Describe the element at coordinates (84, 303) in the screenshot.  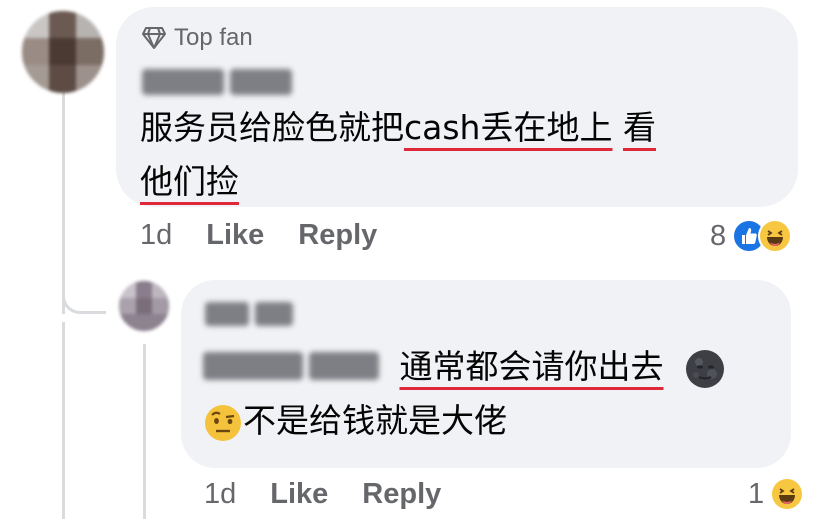
I see `thread-line-curve` at that location.